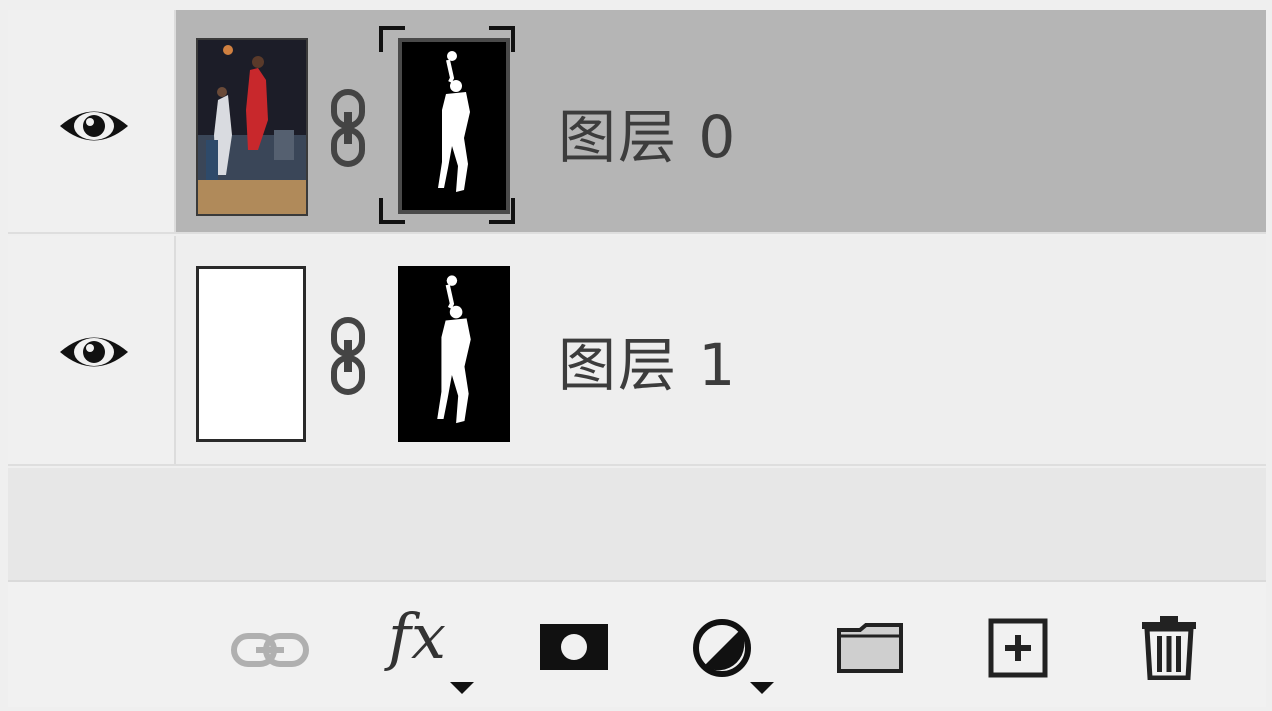 The image size is (1272, 711). I want to click on new-layer-icon, so click(1018, 648).